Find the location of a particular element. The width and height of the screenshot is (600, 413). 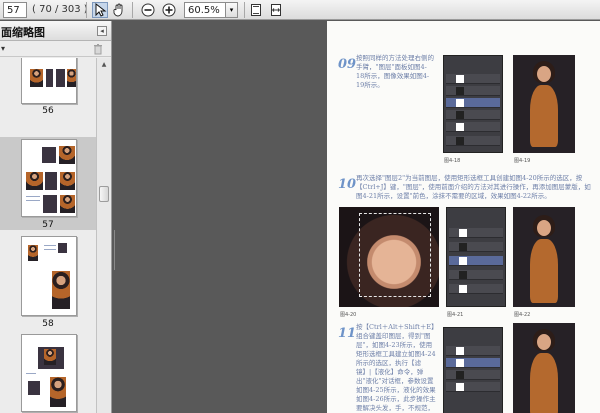

selection-marquee is located at coordinates (395, 255).